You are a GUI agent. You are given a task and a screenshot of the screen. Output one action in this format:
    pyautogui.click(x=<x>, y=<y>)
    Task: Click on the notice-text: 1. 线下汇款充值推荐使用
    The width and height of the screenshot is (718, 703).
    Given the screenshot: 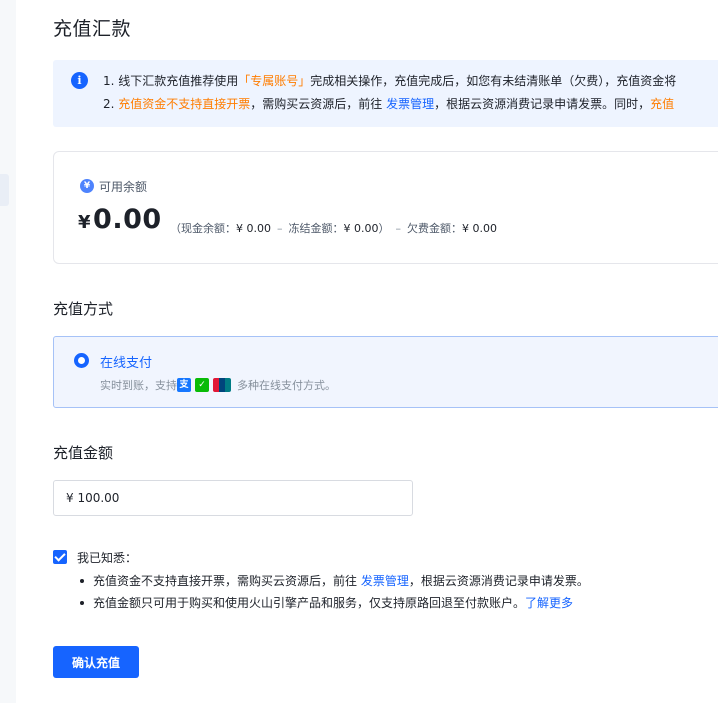 What is the action you would take?
    pyautogui.click(x=171, y=81)
    